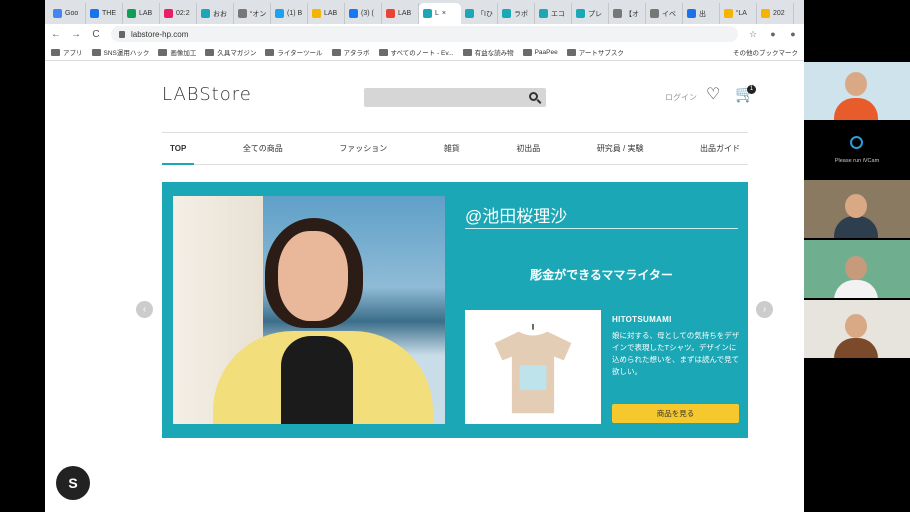  Describe the element at coordinates (363, 13) in the screenshot. I see `browser-tab: (3) (` at that location.